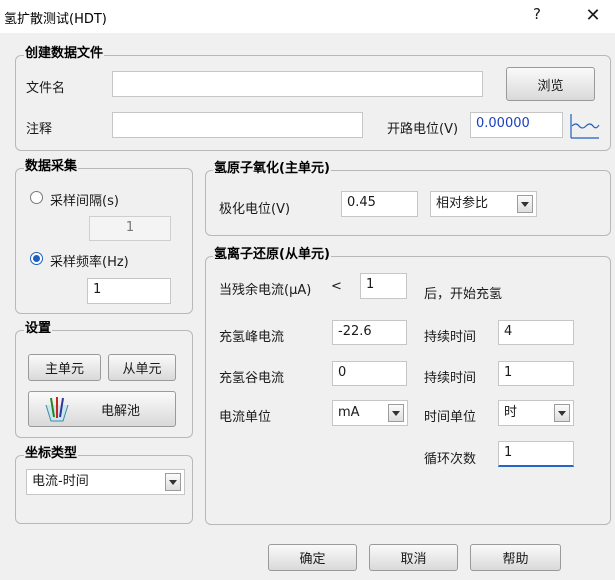  I want to click on axis-legend: 坐标类型, so click(51, 454).